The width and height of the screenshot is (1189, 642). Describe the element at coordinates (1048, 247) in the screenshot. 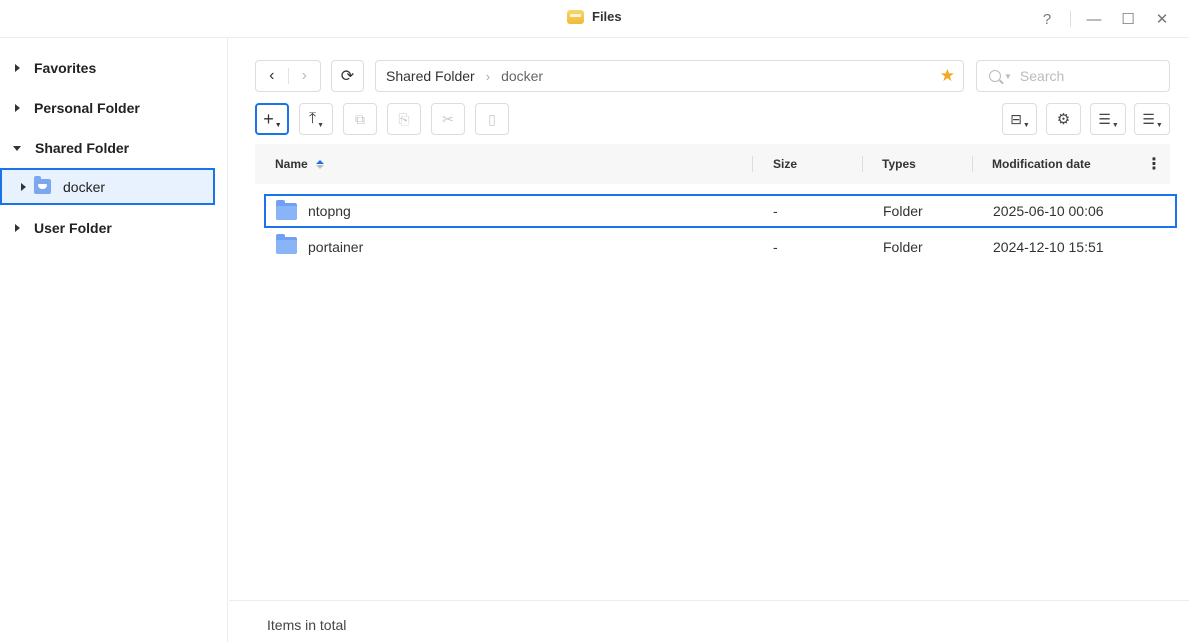

I see `file-modified: 2024-12-10 15:51` at that location.